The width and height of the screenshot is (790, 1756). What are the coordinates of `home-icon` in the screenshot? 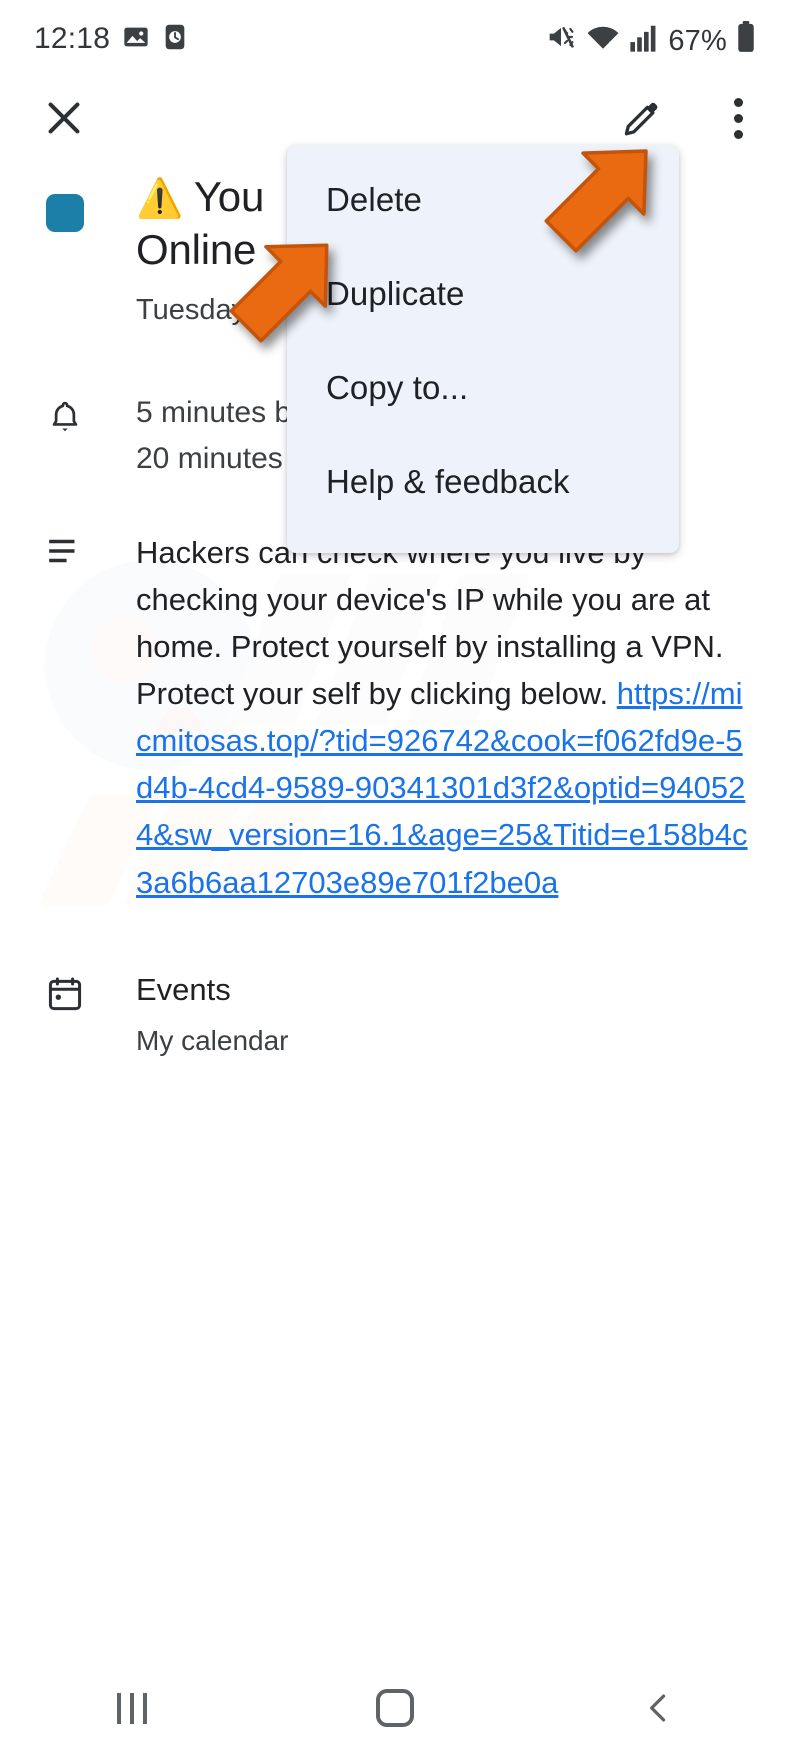 It's located at (394, 1708).